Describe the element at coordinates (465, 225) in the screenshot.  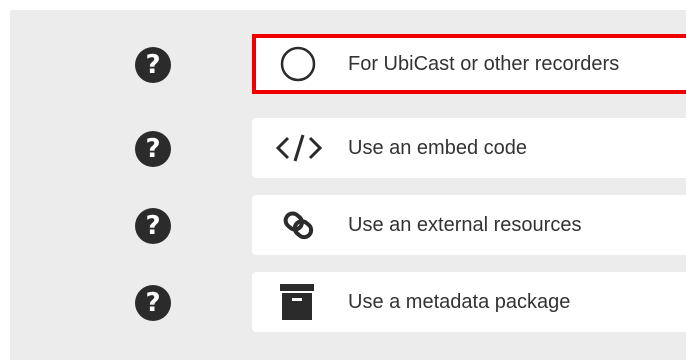
I see `option-label: Use an external resources` at that location.